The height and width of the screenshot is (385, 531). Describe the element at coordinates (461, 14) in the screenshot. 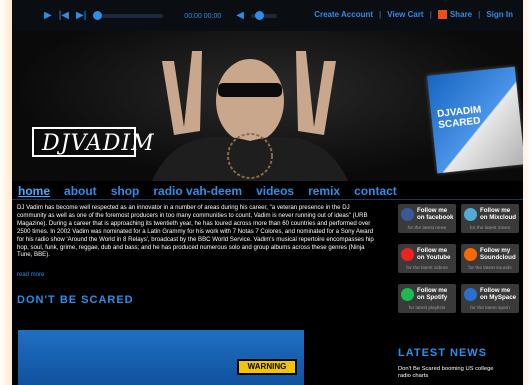

I see `share-link: Share` at that location.